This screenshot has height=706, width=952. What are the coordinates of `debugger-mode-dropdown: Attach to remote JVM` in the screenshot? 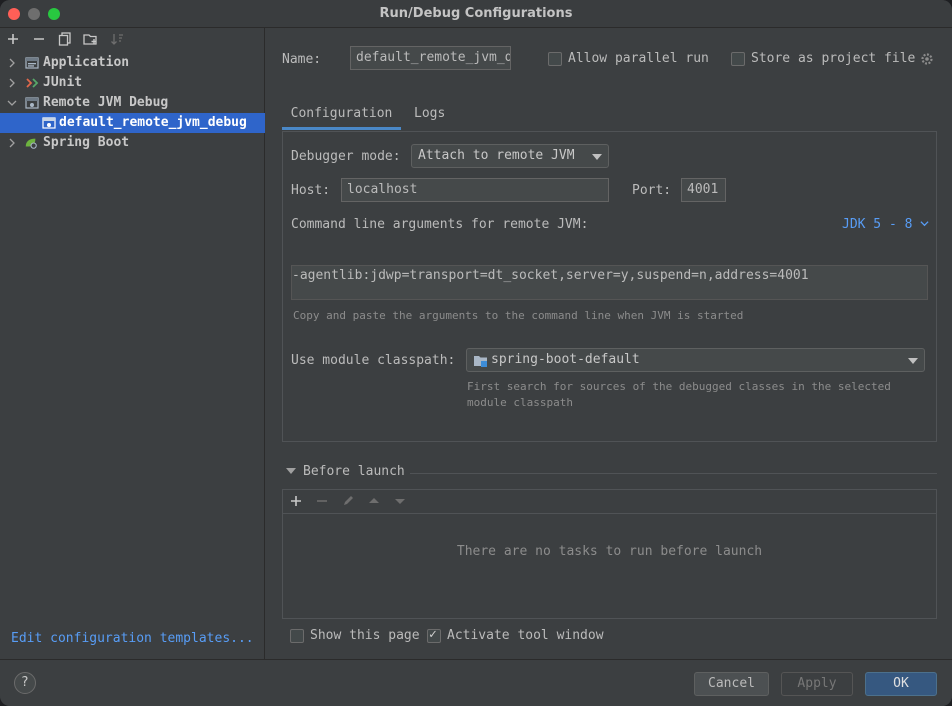 It's located at (510, 156).